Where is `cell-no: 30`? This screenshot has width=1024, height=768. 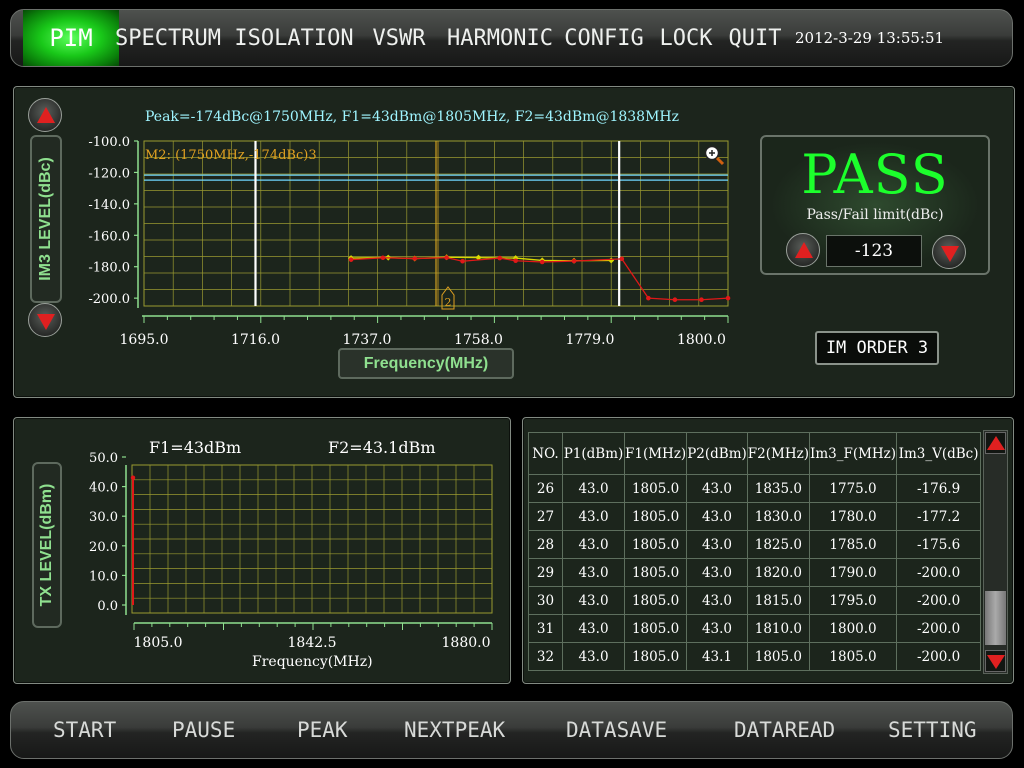 cell-no: 30 is located at coordinates (545, 600).